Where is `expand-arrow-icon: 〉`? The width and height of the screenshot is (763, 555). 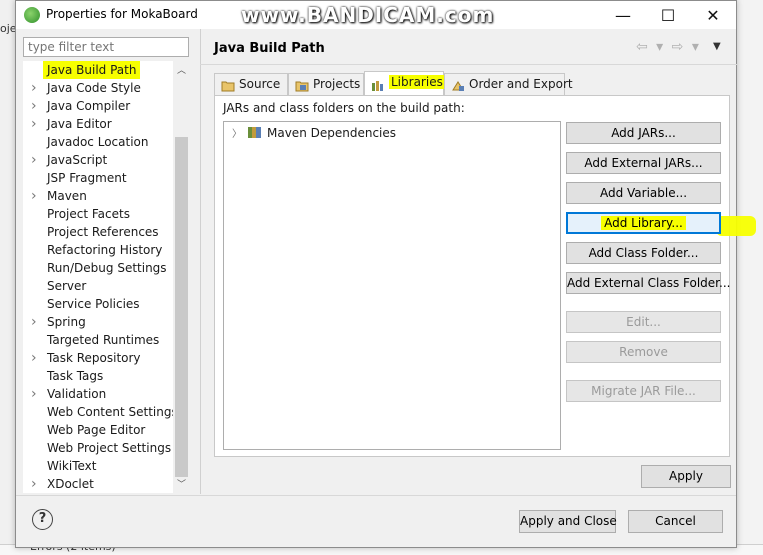
expand-arrow-icon: 〉 is located at coordinates (237, 134).